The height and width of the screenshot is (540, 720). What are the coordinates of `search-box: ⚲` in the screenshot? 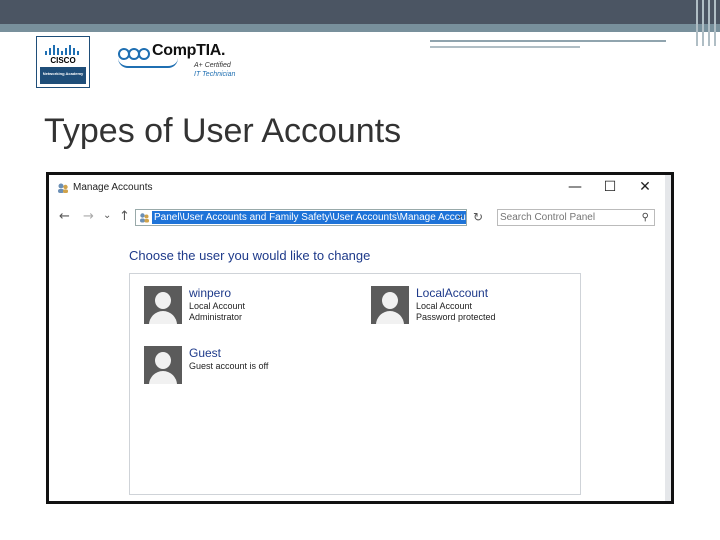 It's located at (576, 217).